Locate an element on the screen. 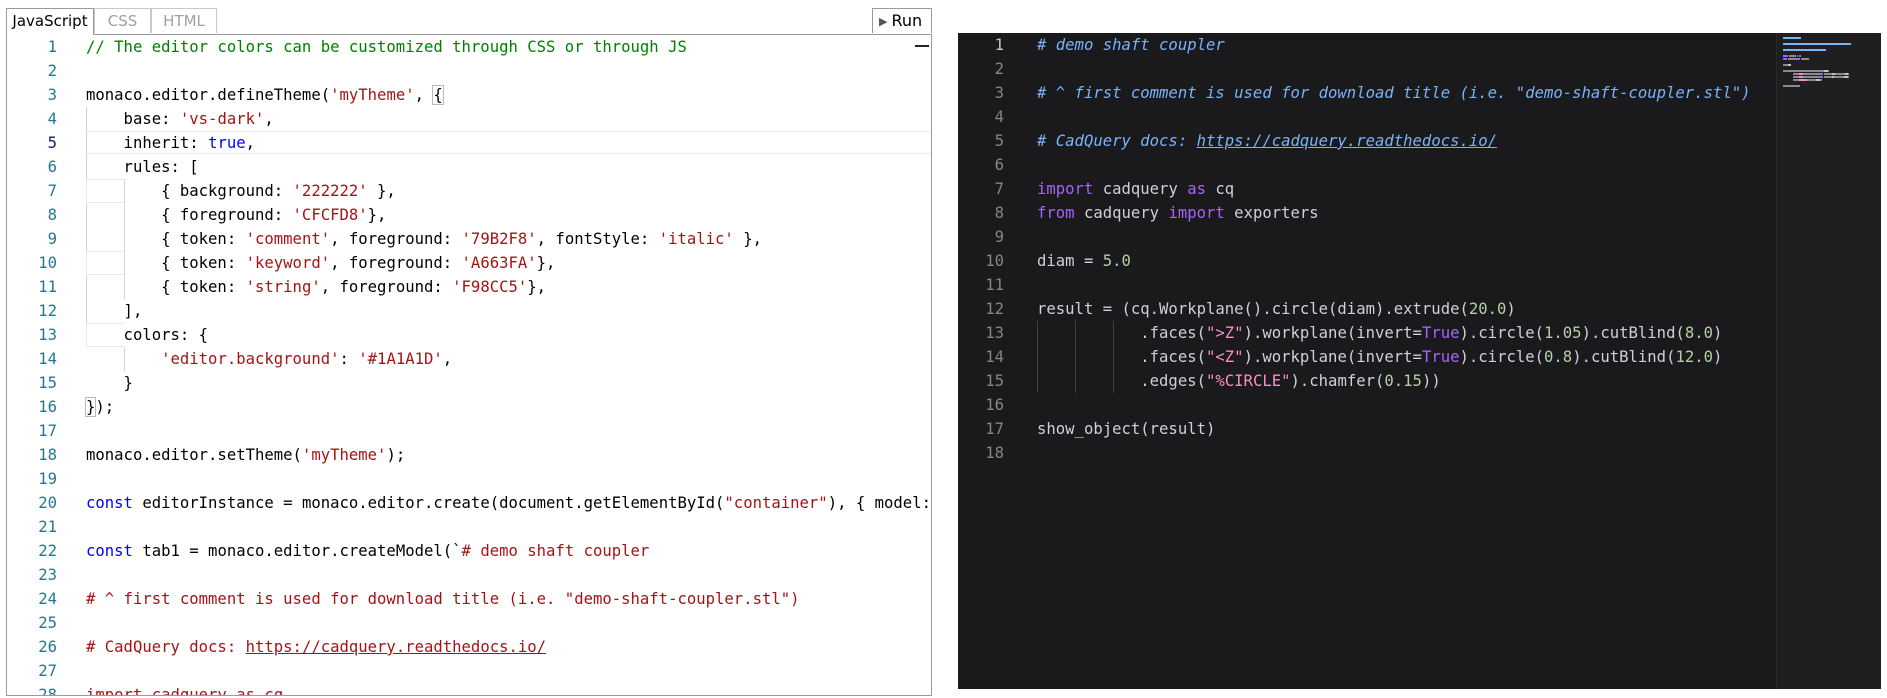 The height and width of the screenshot is (698, 1887). code-line: 'editor.background': '#1A1A1D', is located at coordinates (508, 359).